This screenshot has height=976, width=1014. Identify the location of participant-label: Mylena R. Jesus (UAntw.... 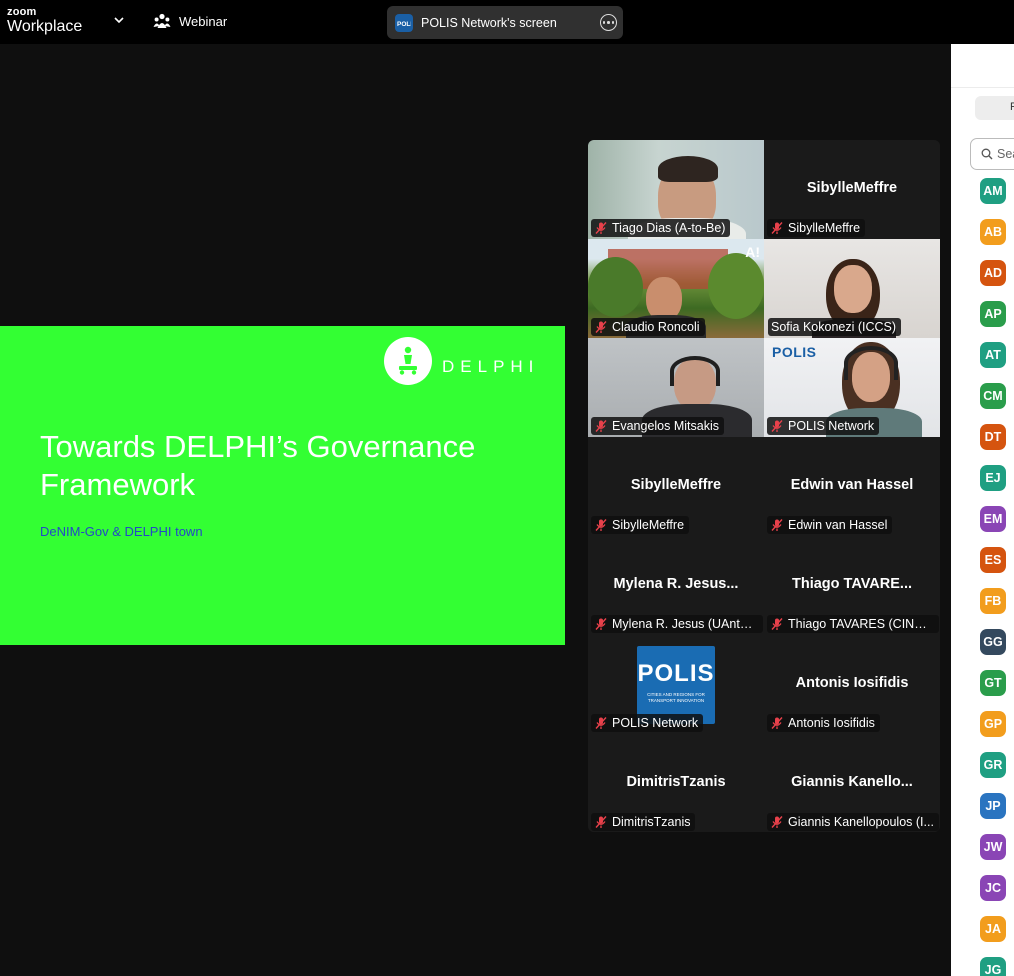
(677, 624).